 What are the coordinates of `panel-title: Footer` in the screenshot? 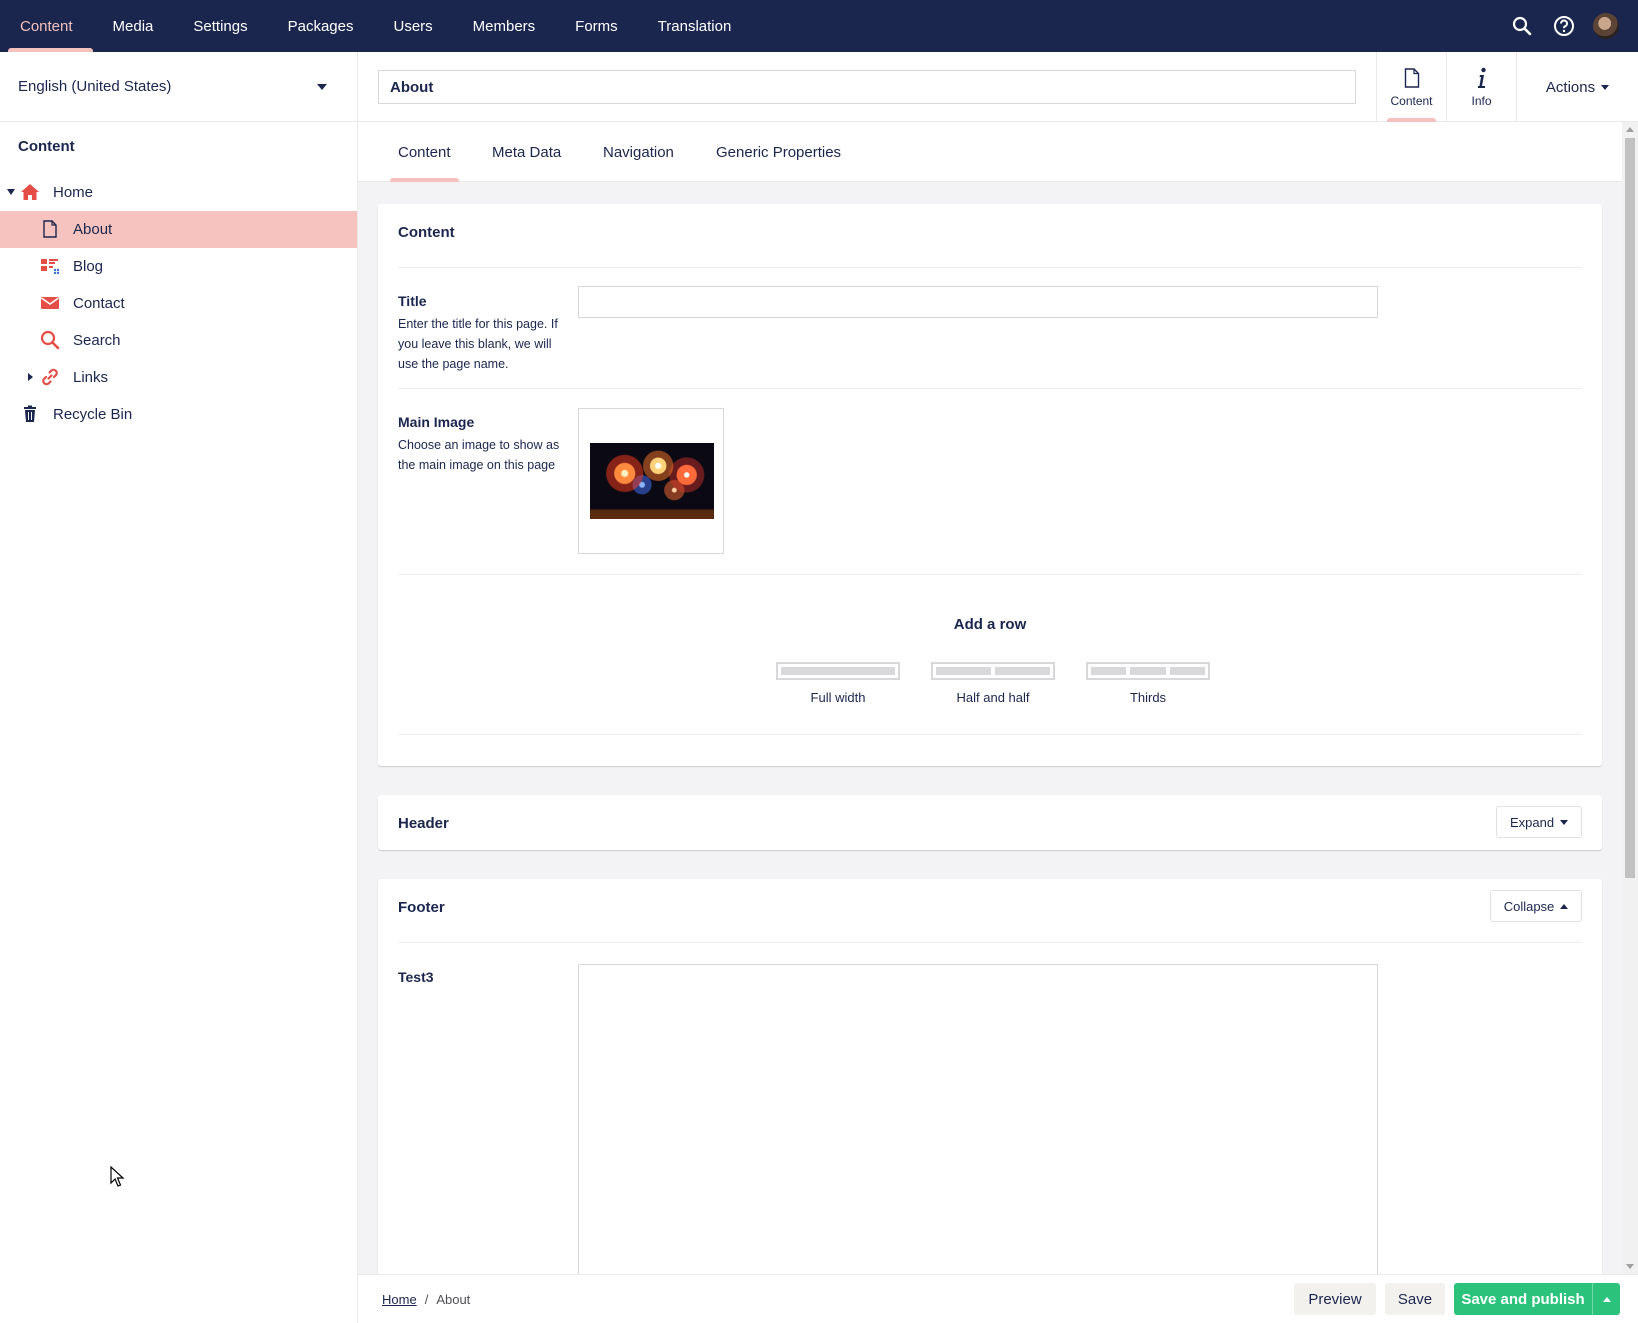 It's located at (421, 907).